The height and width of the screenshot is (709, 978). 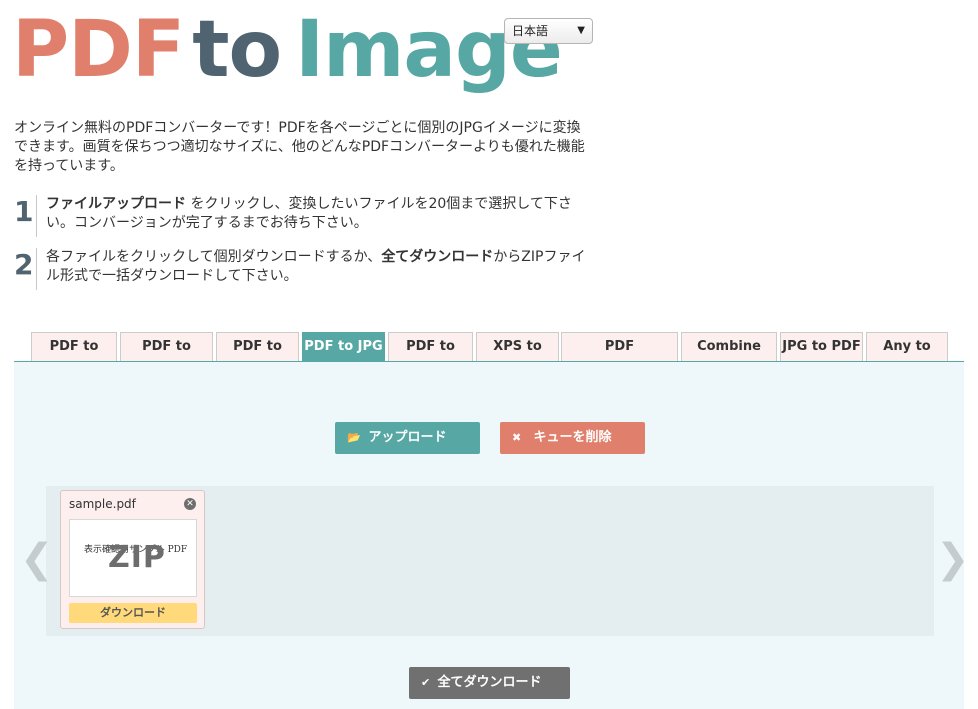 I want to click on close-icon: ✖, so click(x=517, y=437).